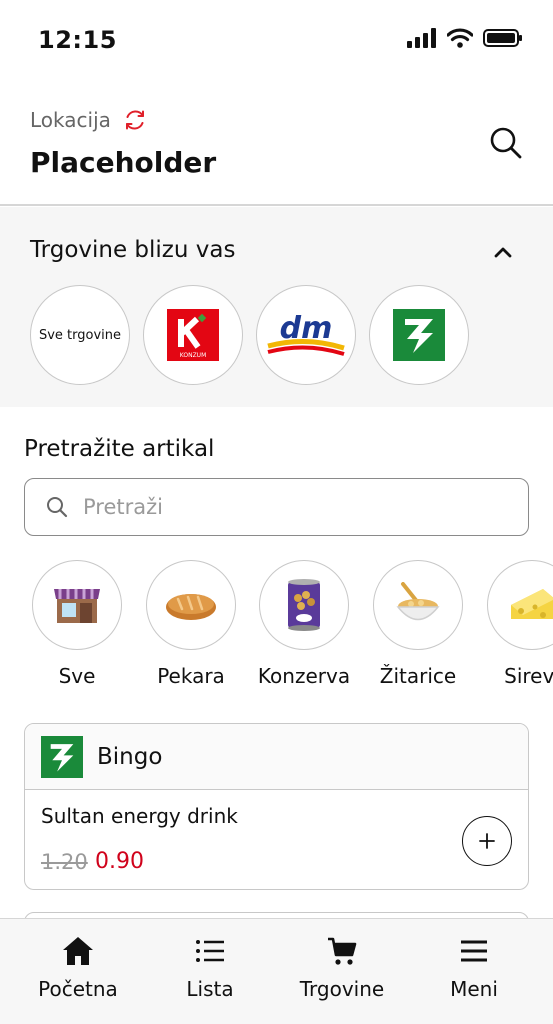  I want to click on header: Lokacija Placeholder, so click(276, 143).